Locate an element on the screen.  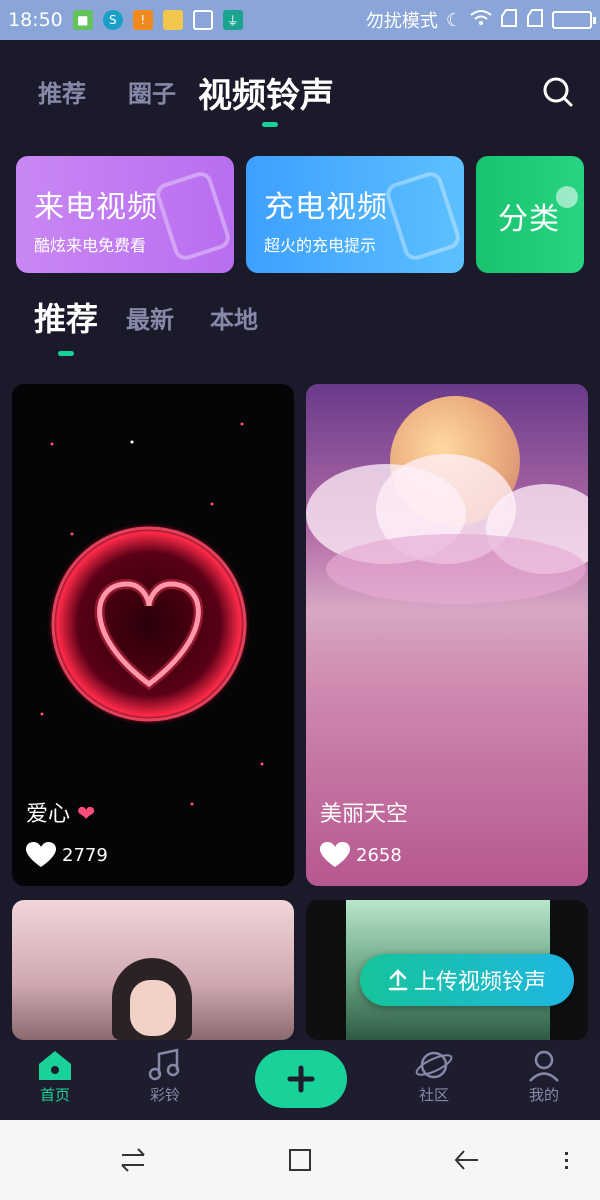
wifi-icon is located at coordinates (481, 20).